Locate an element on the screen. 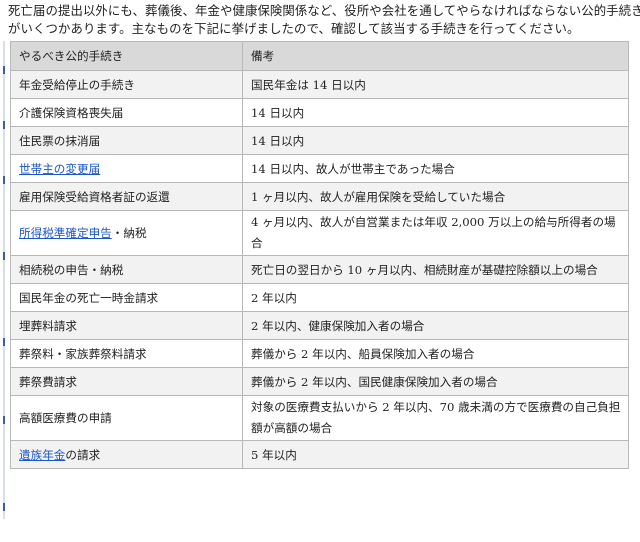 This screenshot has height=542, width=640. table-row: 介護保険資格喪失届 14 日以内 is located at coordinates (319, 112).